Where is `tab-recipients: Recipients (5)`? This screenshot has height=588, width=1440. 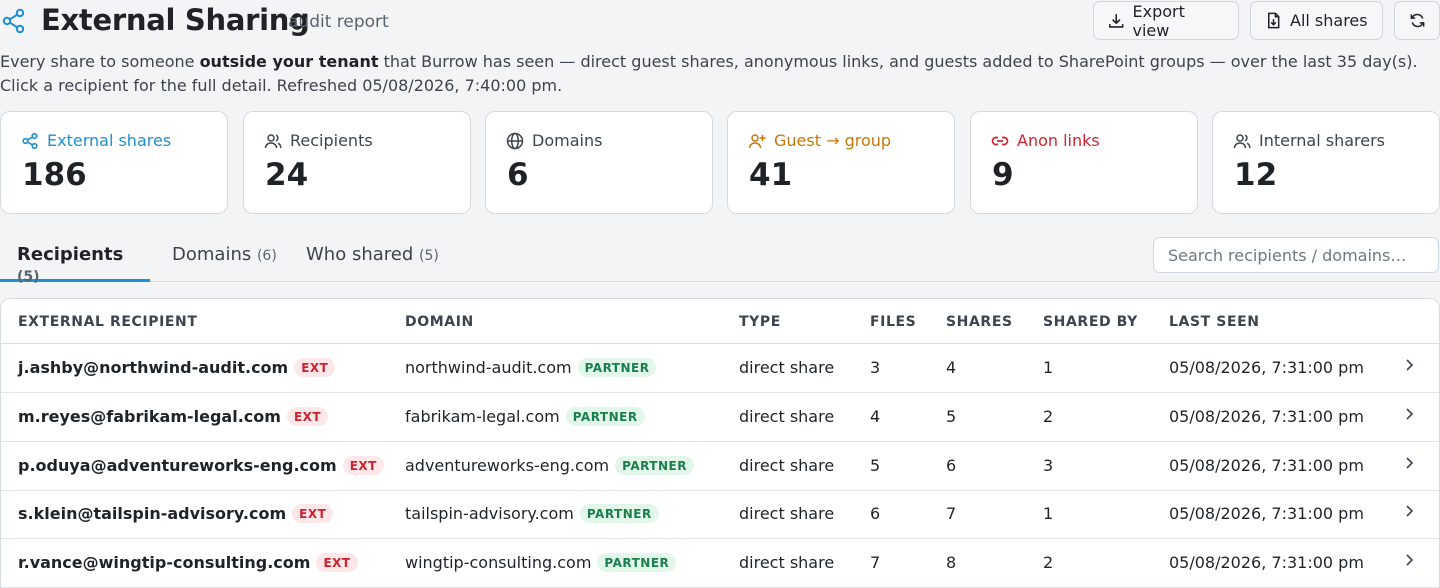
tab-recipients: Recipients (5) is located at coordinates (75, 264).